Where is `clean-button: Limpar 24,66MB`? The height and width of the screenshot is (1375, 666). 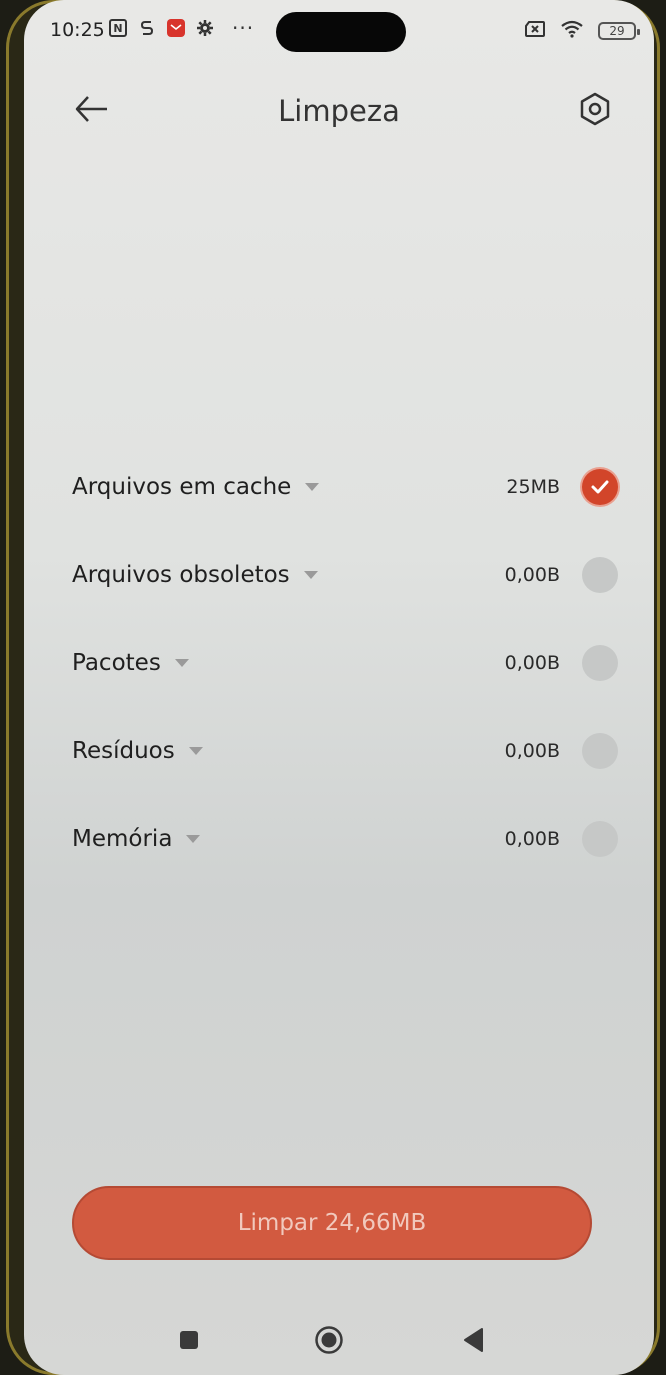
clean-button: Limpar 24,66MB is located at coordinates (332, 1223).